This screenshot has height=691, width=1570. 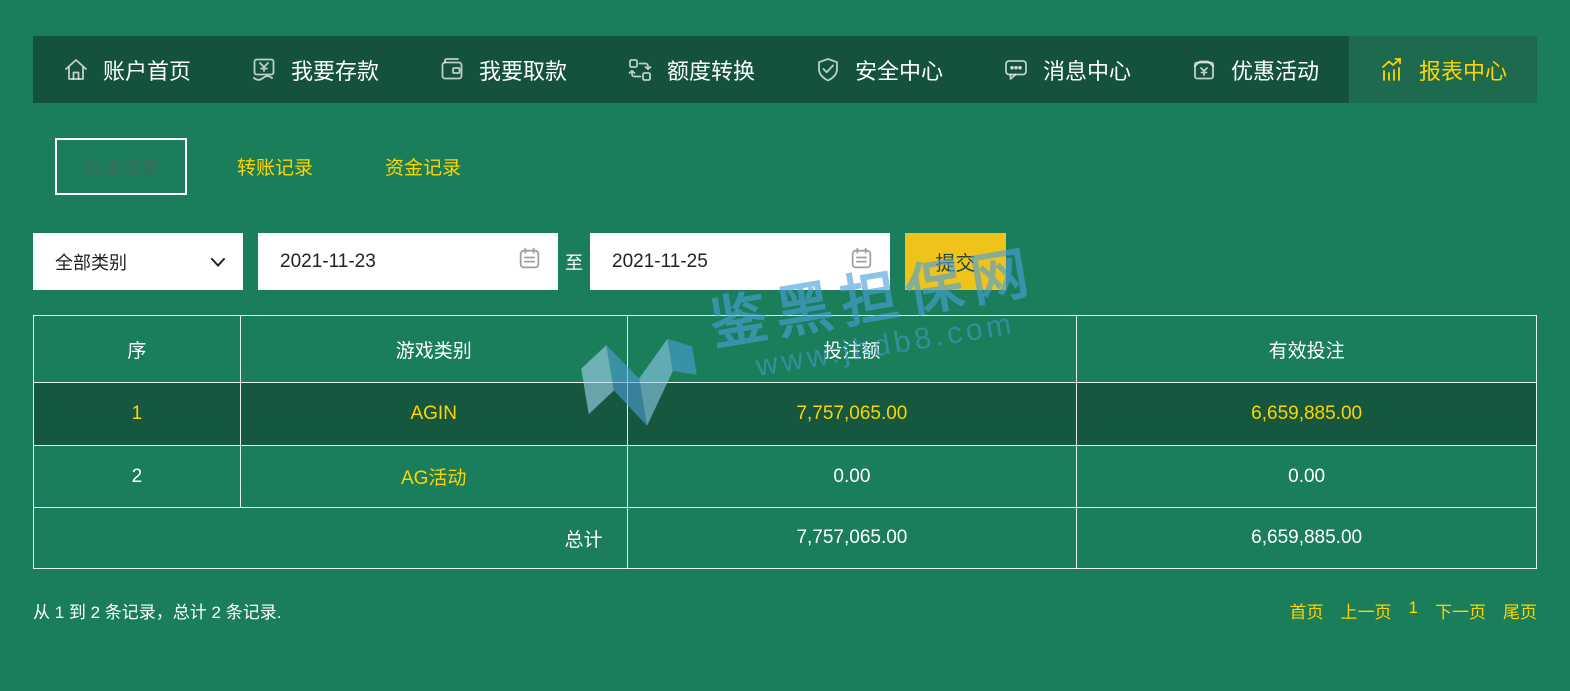 I want to click on pagination-prev: 上一页, so click(x=1366, y=610).